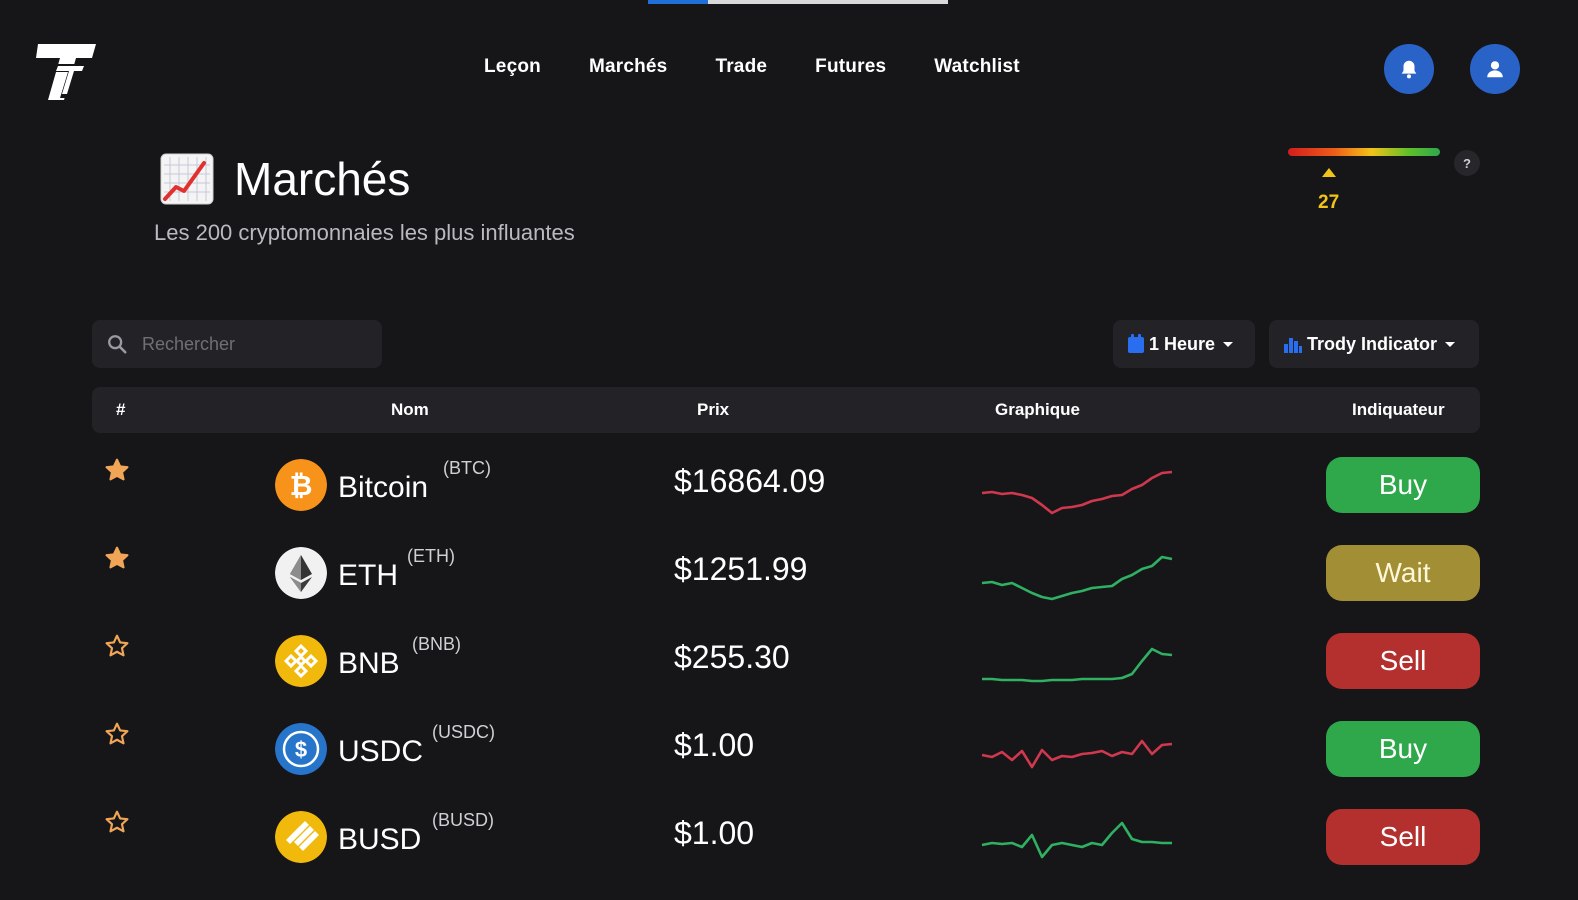  I want to click on coin-price: $1251.99, so click(741, 569).